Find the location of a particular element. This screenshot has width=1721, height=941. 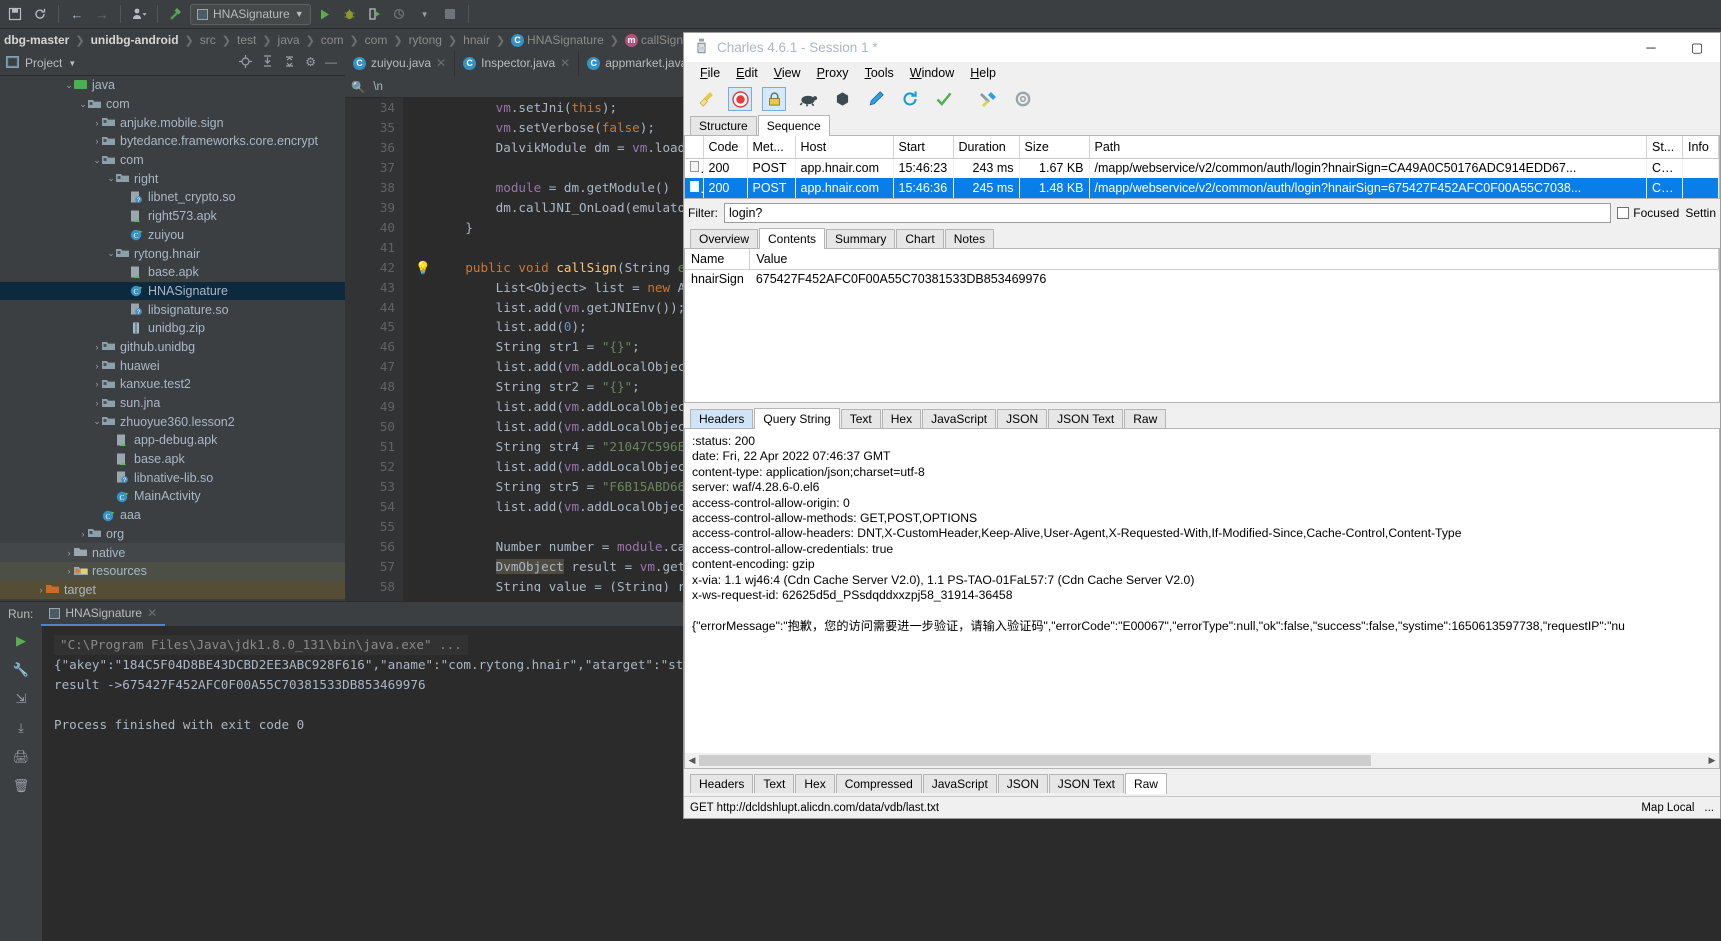

response-tab-raw: Raw is located at coordinates (1145, 418).